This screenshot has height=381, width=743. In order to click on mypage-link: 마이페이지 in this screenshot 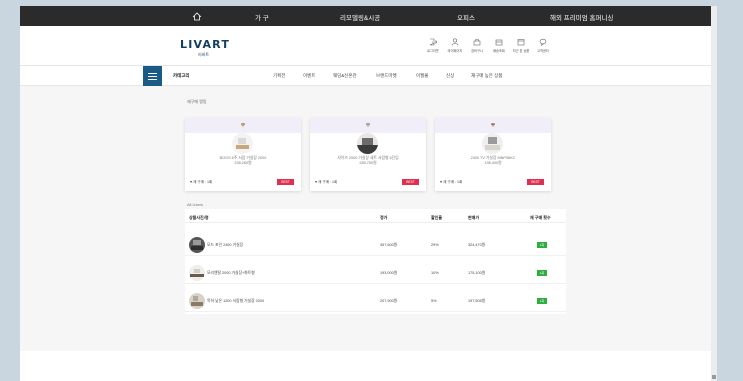, I will do `click(455, 45)`.